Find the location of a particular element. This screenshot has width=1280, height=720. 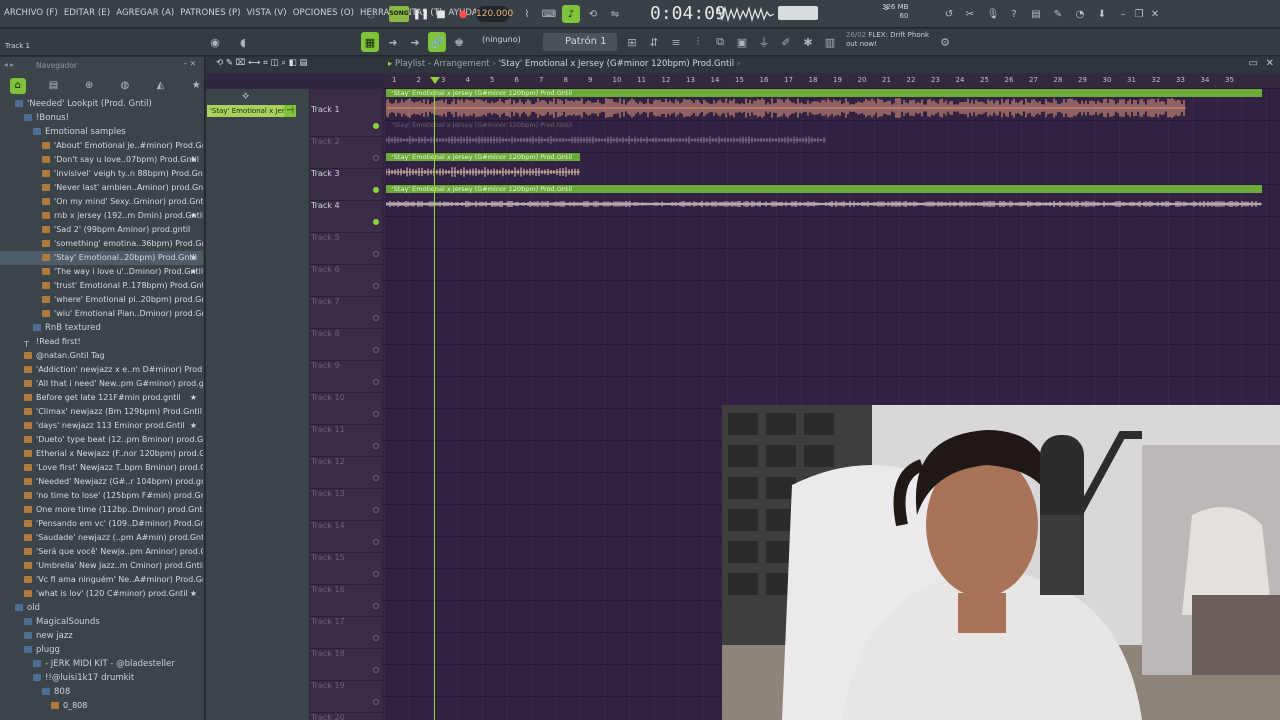

browser-file: 'Don't say u love..07bpm) Prod.Gntil ★ is located at coordinates (101, 160).